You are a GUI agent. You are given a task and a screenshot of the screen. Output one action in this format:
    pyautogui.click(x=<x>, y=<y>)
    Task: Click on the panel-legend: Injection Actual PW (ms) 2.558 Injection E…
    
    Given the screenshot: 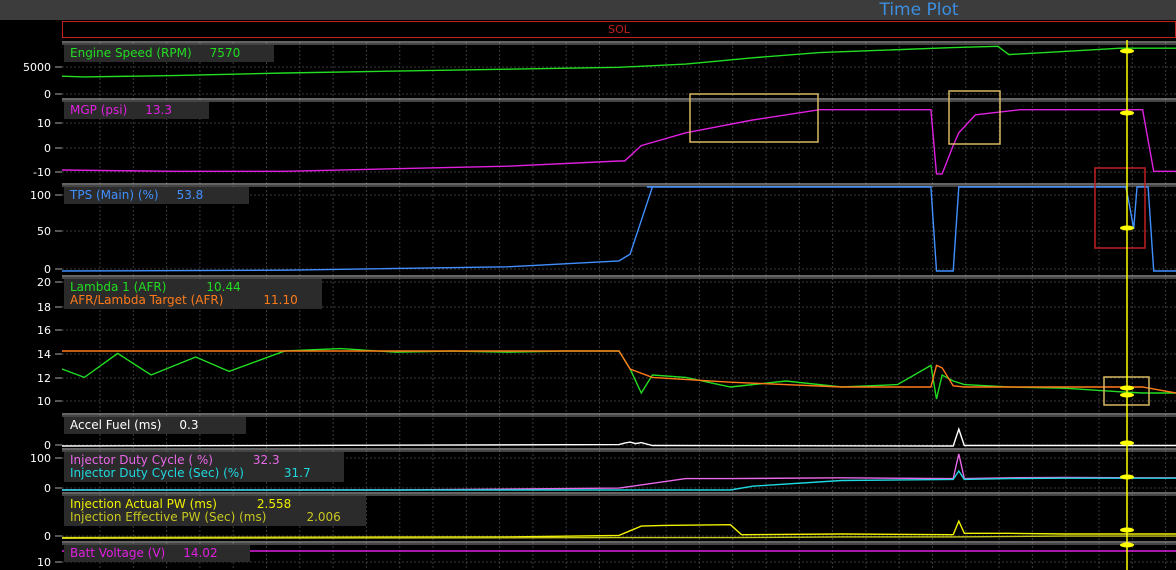 What is the action you would take?
    pyautogui.click(x=215, y=511)
    